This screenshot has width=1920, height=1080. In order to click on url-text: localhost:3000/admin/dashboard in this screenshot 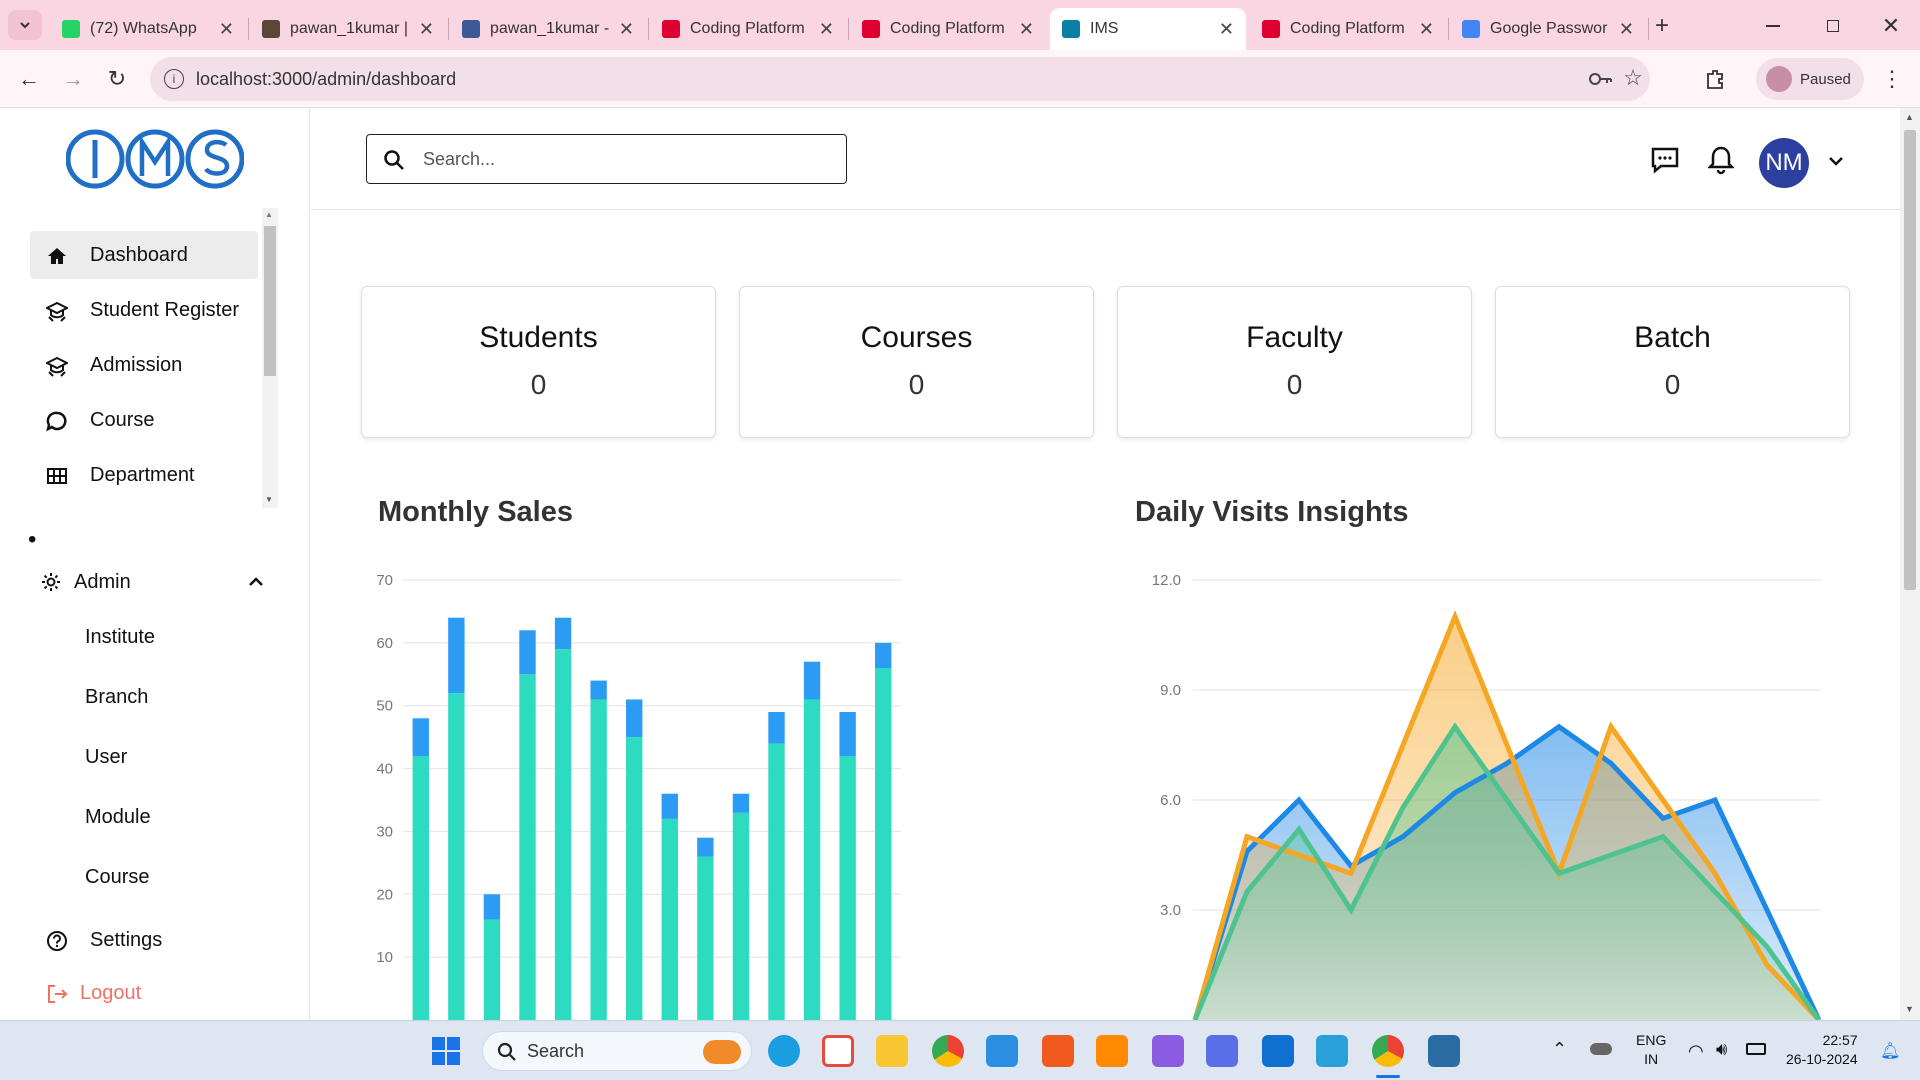, I will do `click(326, 78)`.